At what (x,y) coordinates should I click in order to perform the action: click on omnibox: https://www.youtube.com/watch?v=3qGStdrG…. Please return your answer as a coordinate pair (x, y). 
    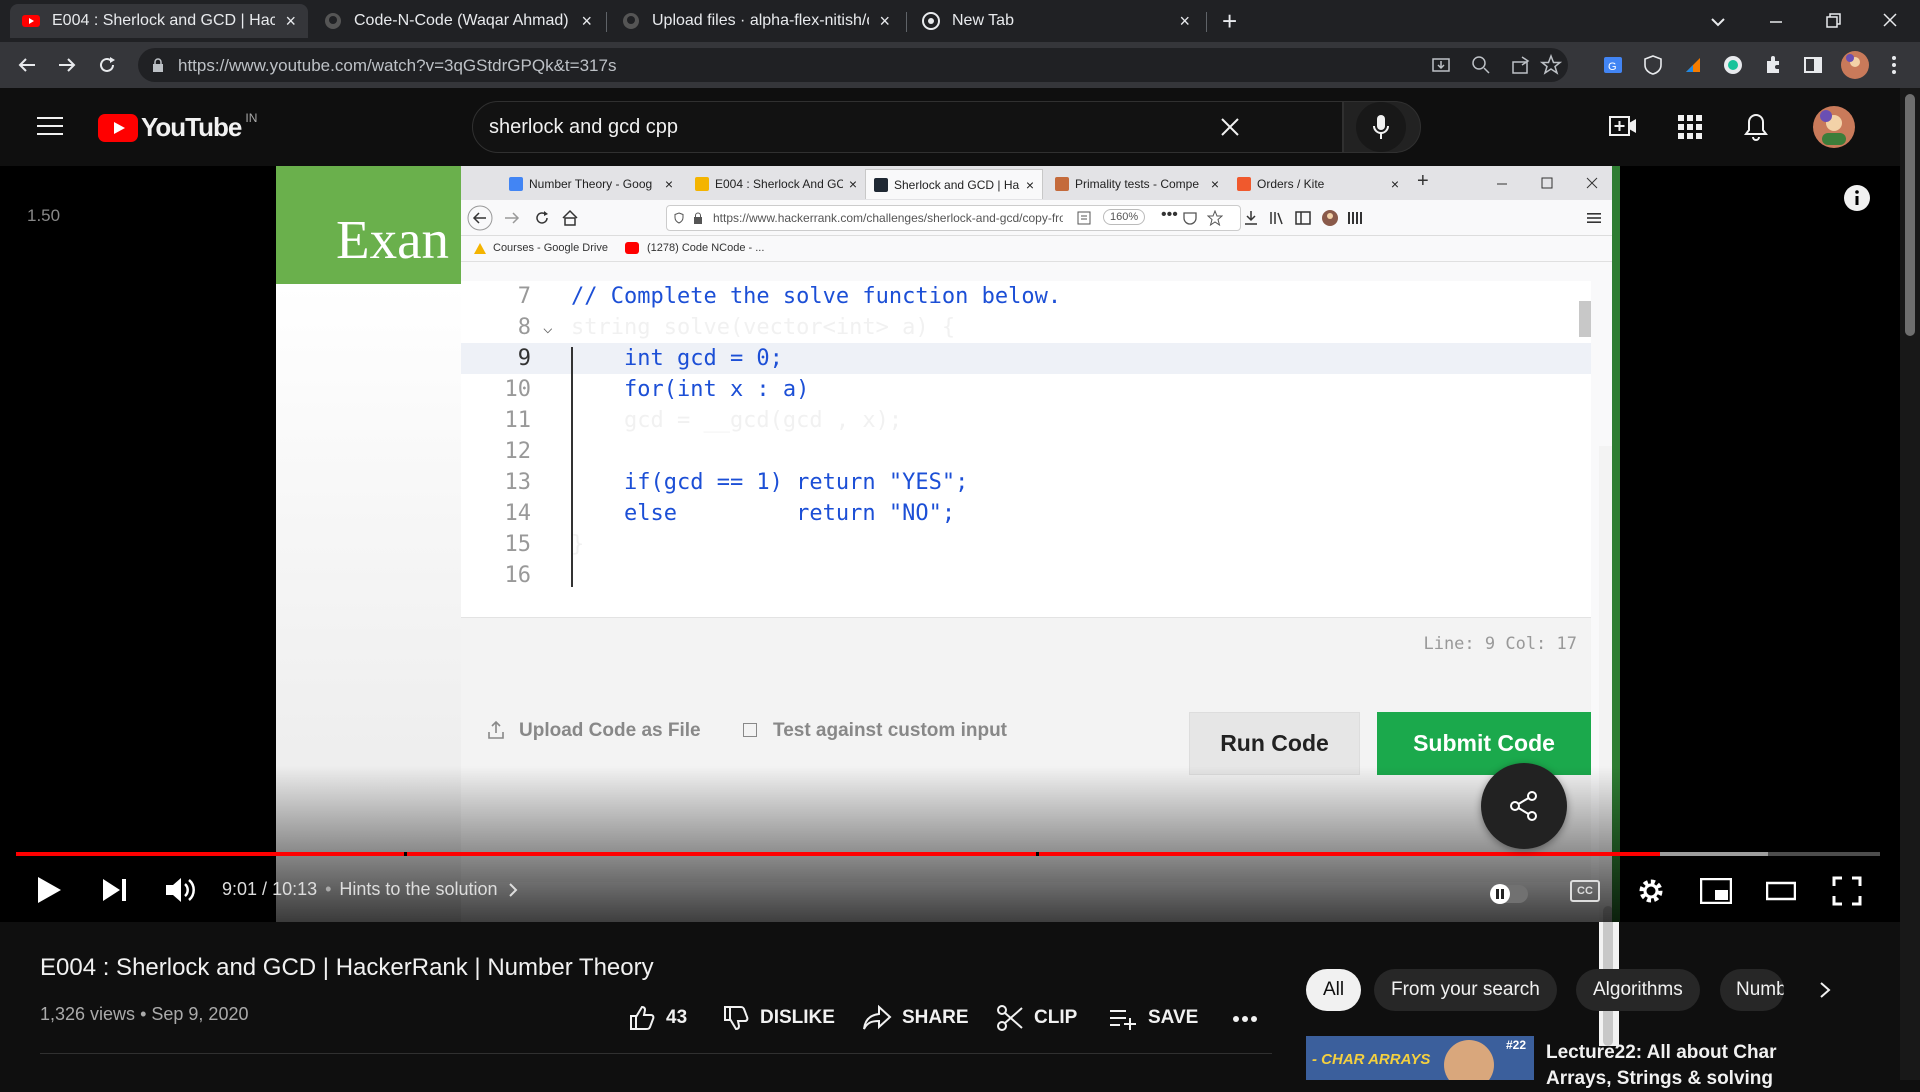
    Looking at the image, I should click on (853, 65).